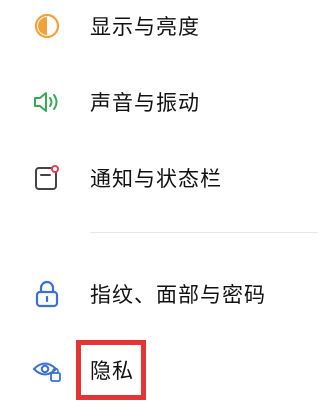 Image resolution: width=320 pixels, height=420 pixels. Describe the element at coordinates (159, 370) in the screenshot. I see `settings-item-privacy: 隐私` at that location.